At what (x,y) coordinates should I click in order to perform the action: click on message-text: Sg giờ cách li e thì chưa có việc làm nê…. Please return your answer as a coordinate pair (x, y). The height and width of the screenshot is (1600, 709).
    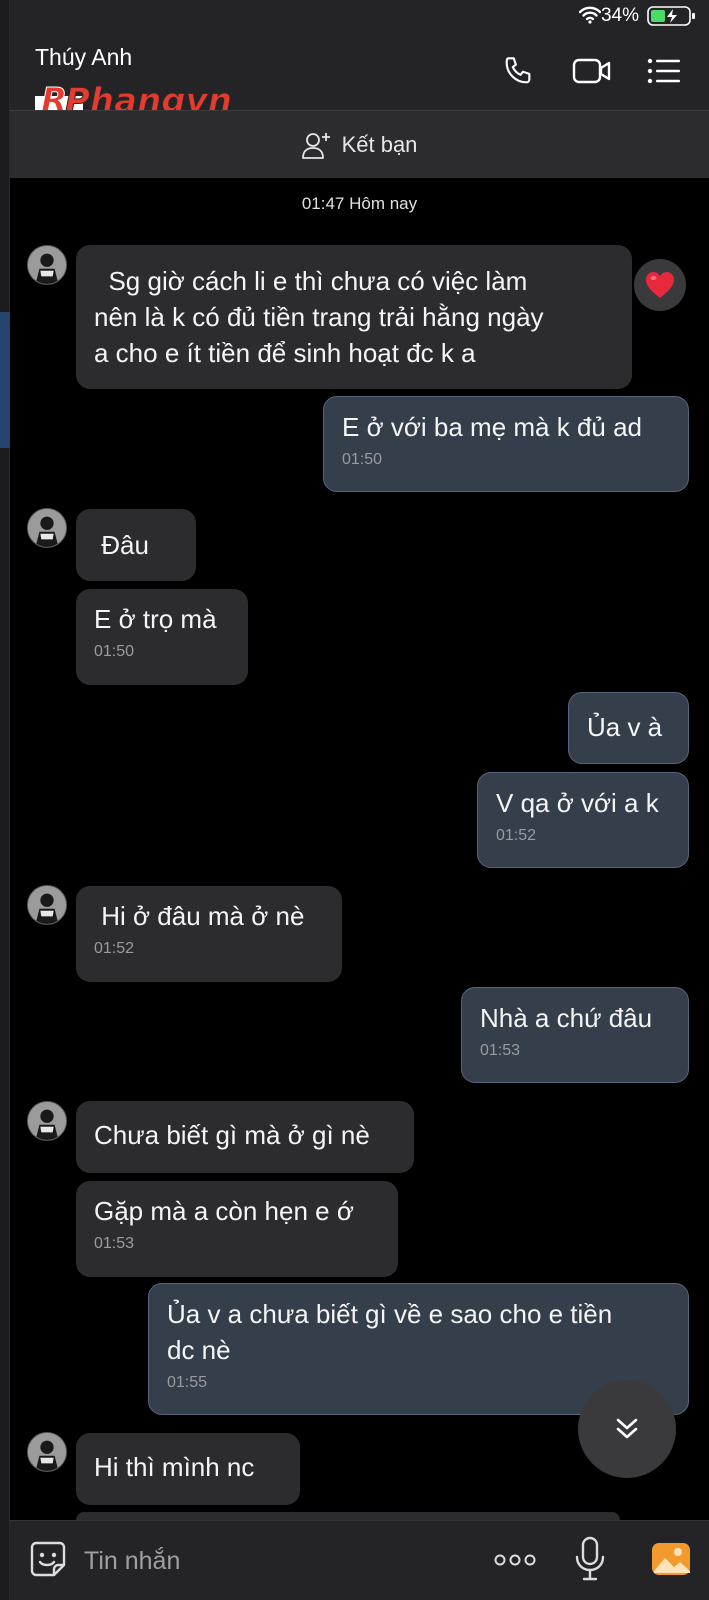
    Looking at the image, I should click on (319, 317).